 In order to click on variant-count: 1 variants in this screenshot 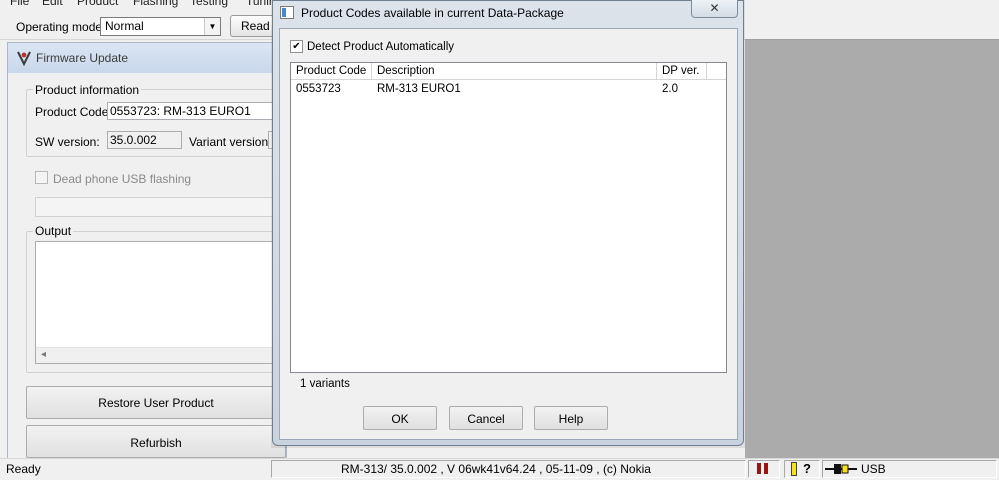, I will do `click(325, 384)`.